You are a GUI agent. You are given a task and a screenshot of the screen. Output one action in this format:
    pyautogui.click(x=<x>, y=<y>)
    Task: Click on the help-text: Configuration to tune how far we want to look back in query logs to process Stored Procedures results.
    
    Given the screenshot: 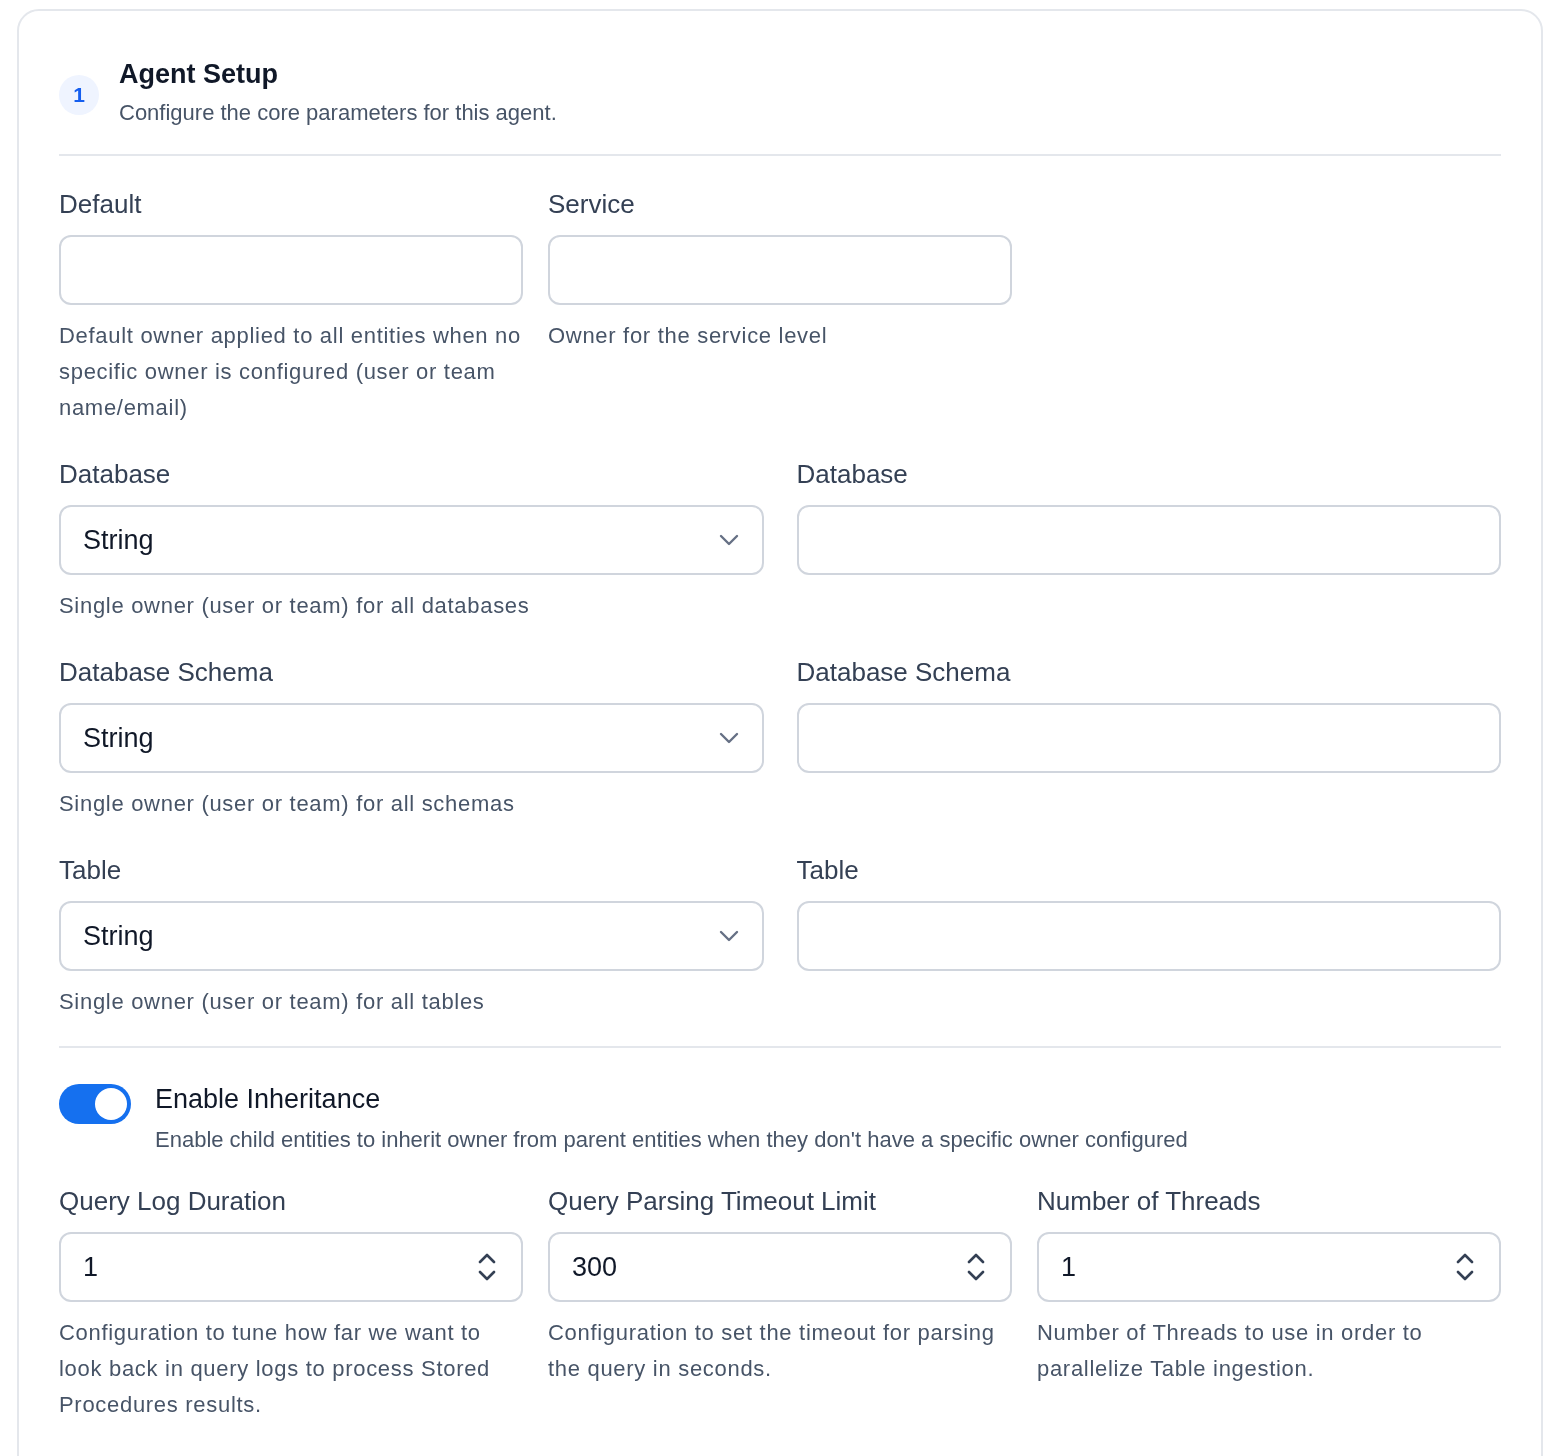 What is the action you would take?
    pyautogui.click(x=275, y=1369)
    